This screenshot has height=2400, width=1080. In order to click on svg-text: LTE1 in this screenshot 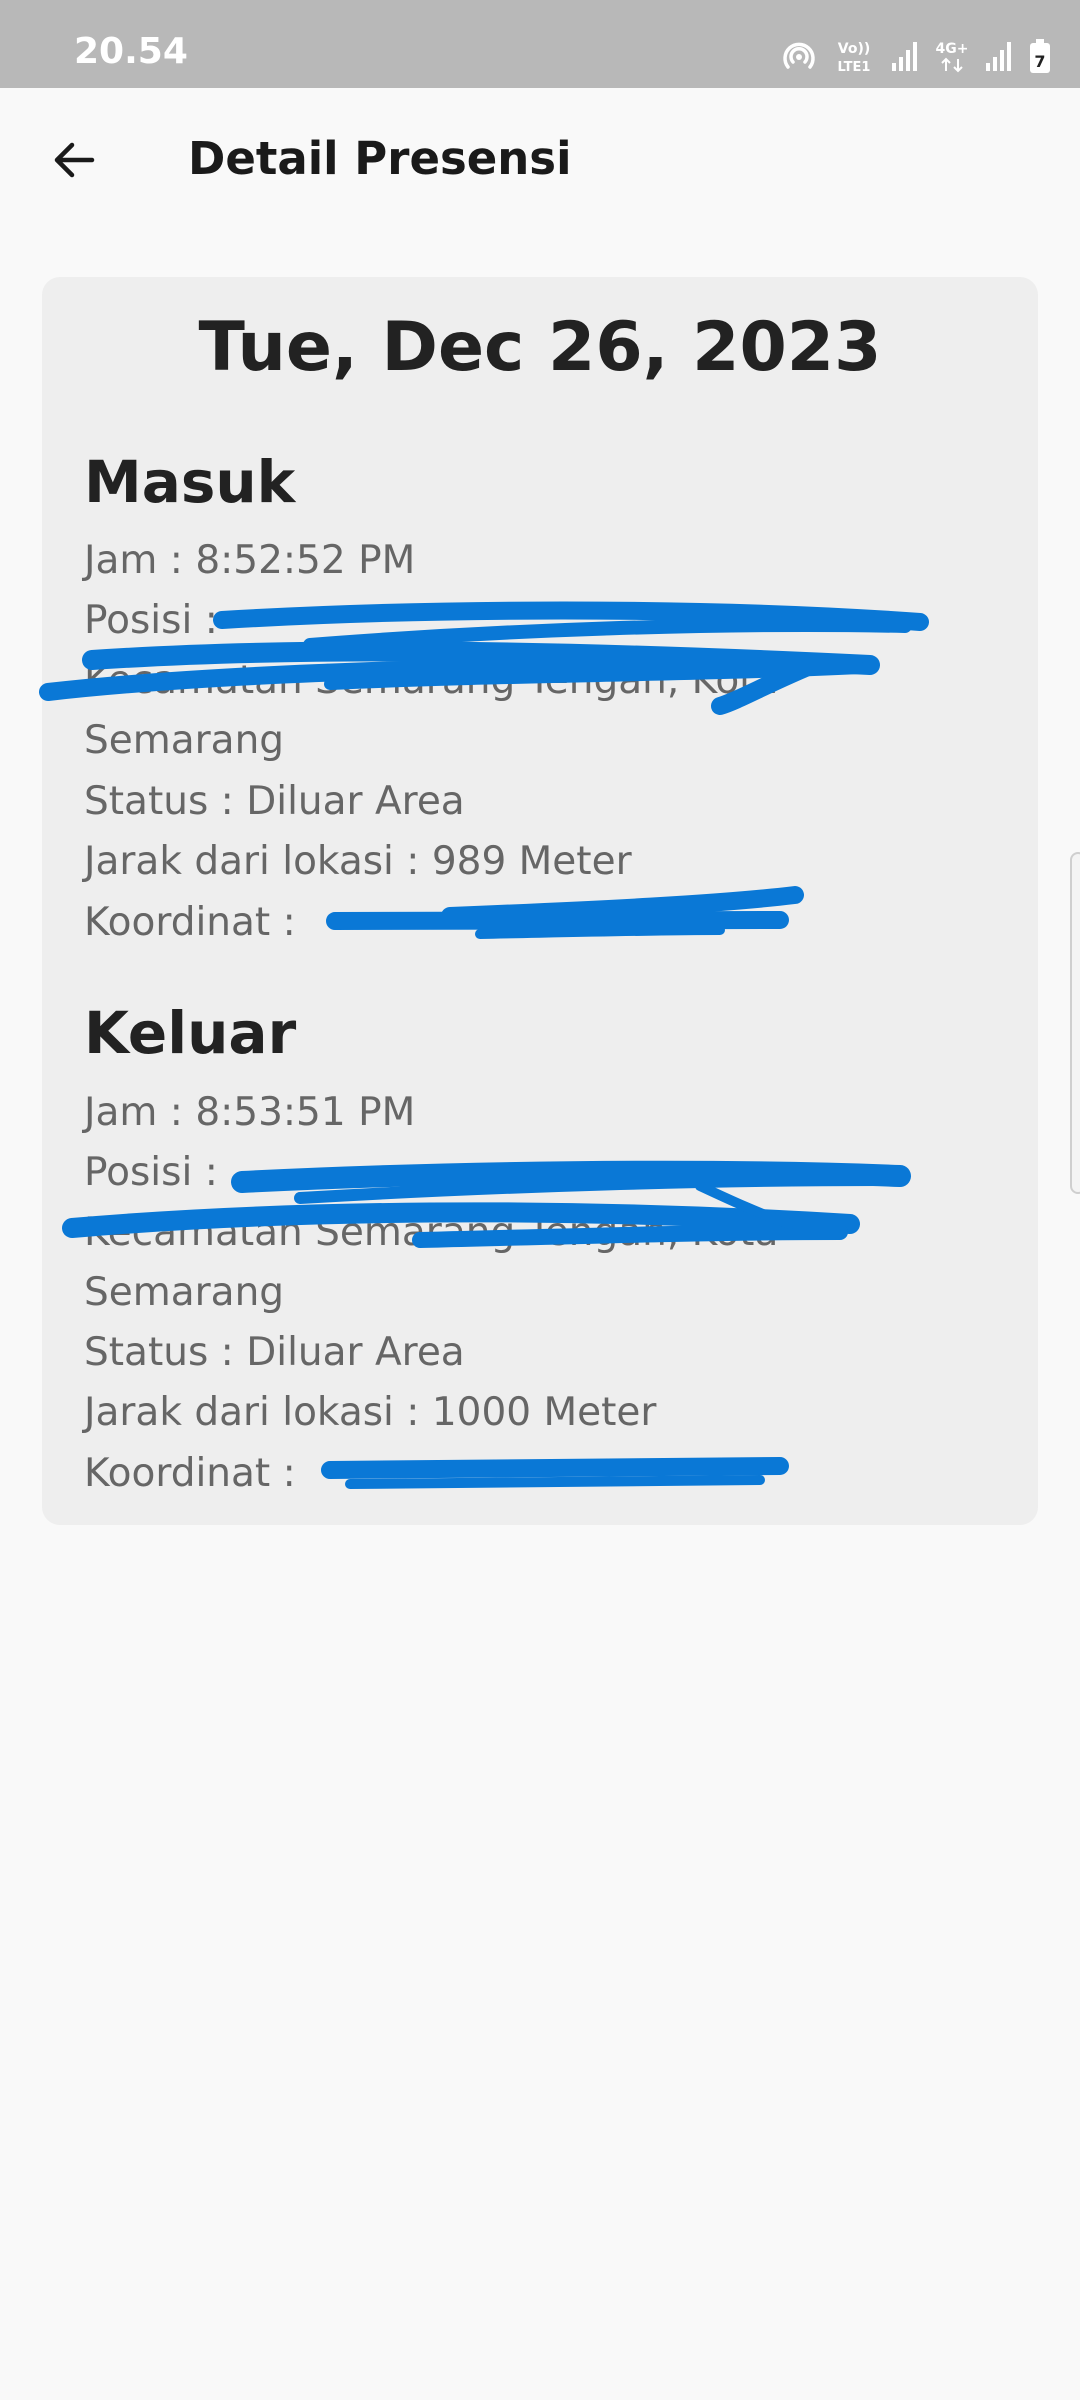, I will do `click(854, 67)`.